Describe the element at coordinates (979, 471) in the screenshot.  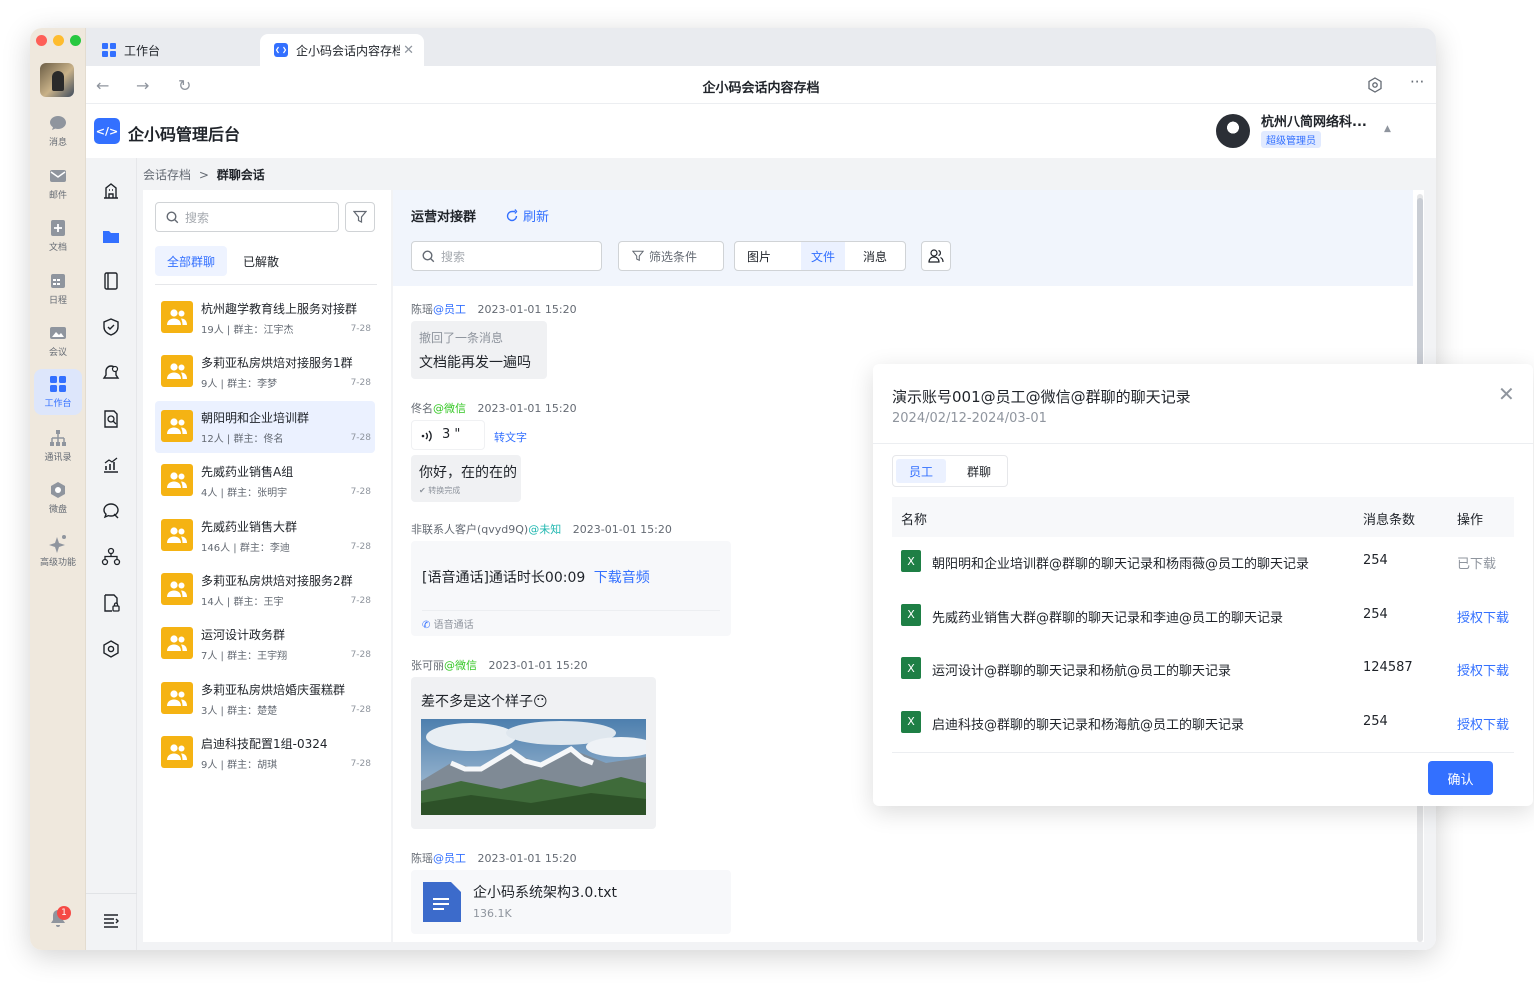
I see `tab-group-chat: 群聊` at that location.